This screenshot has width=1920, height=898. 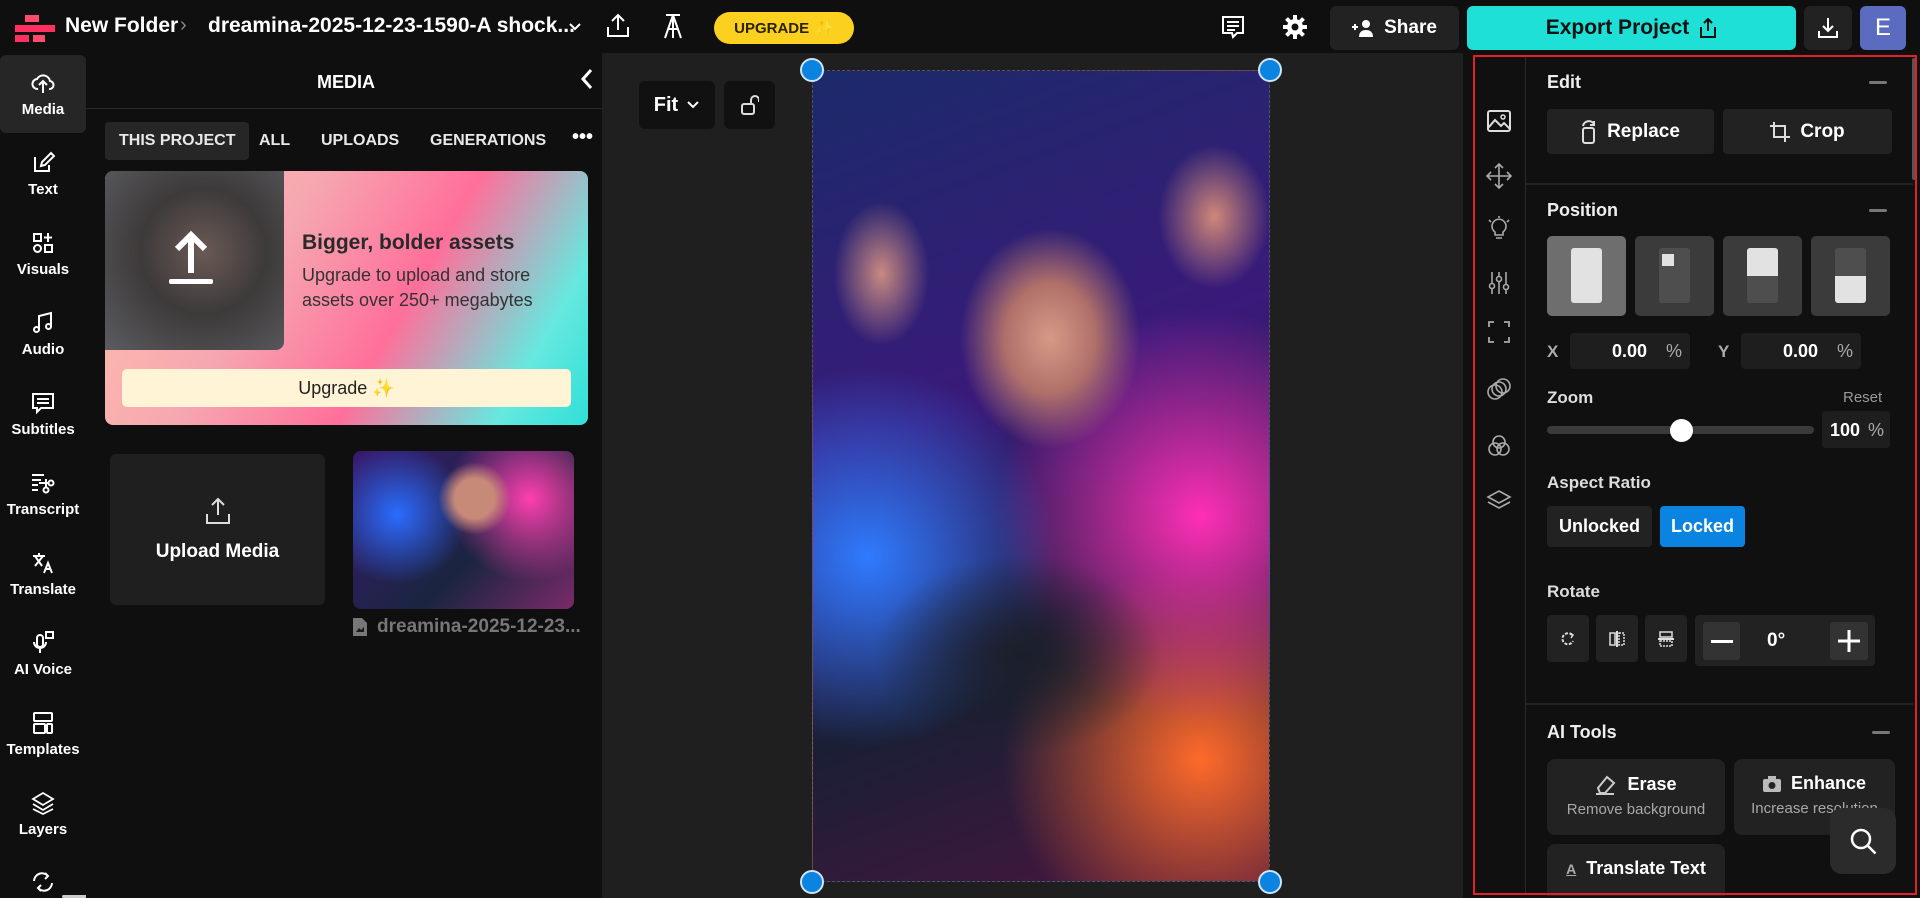 What do you see at coordinates (43, 94) in the screenshot?
I see `rail-item-media: Media` at bounding box center [43, 94].